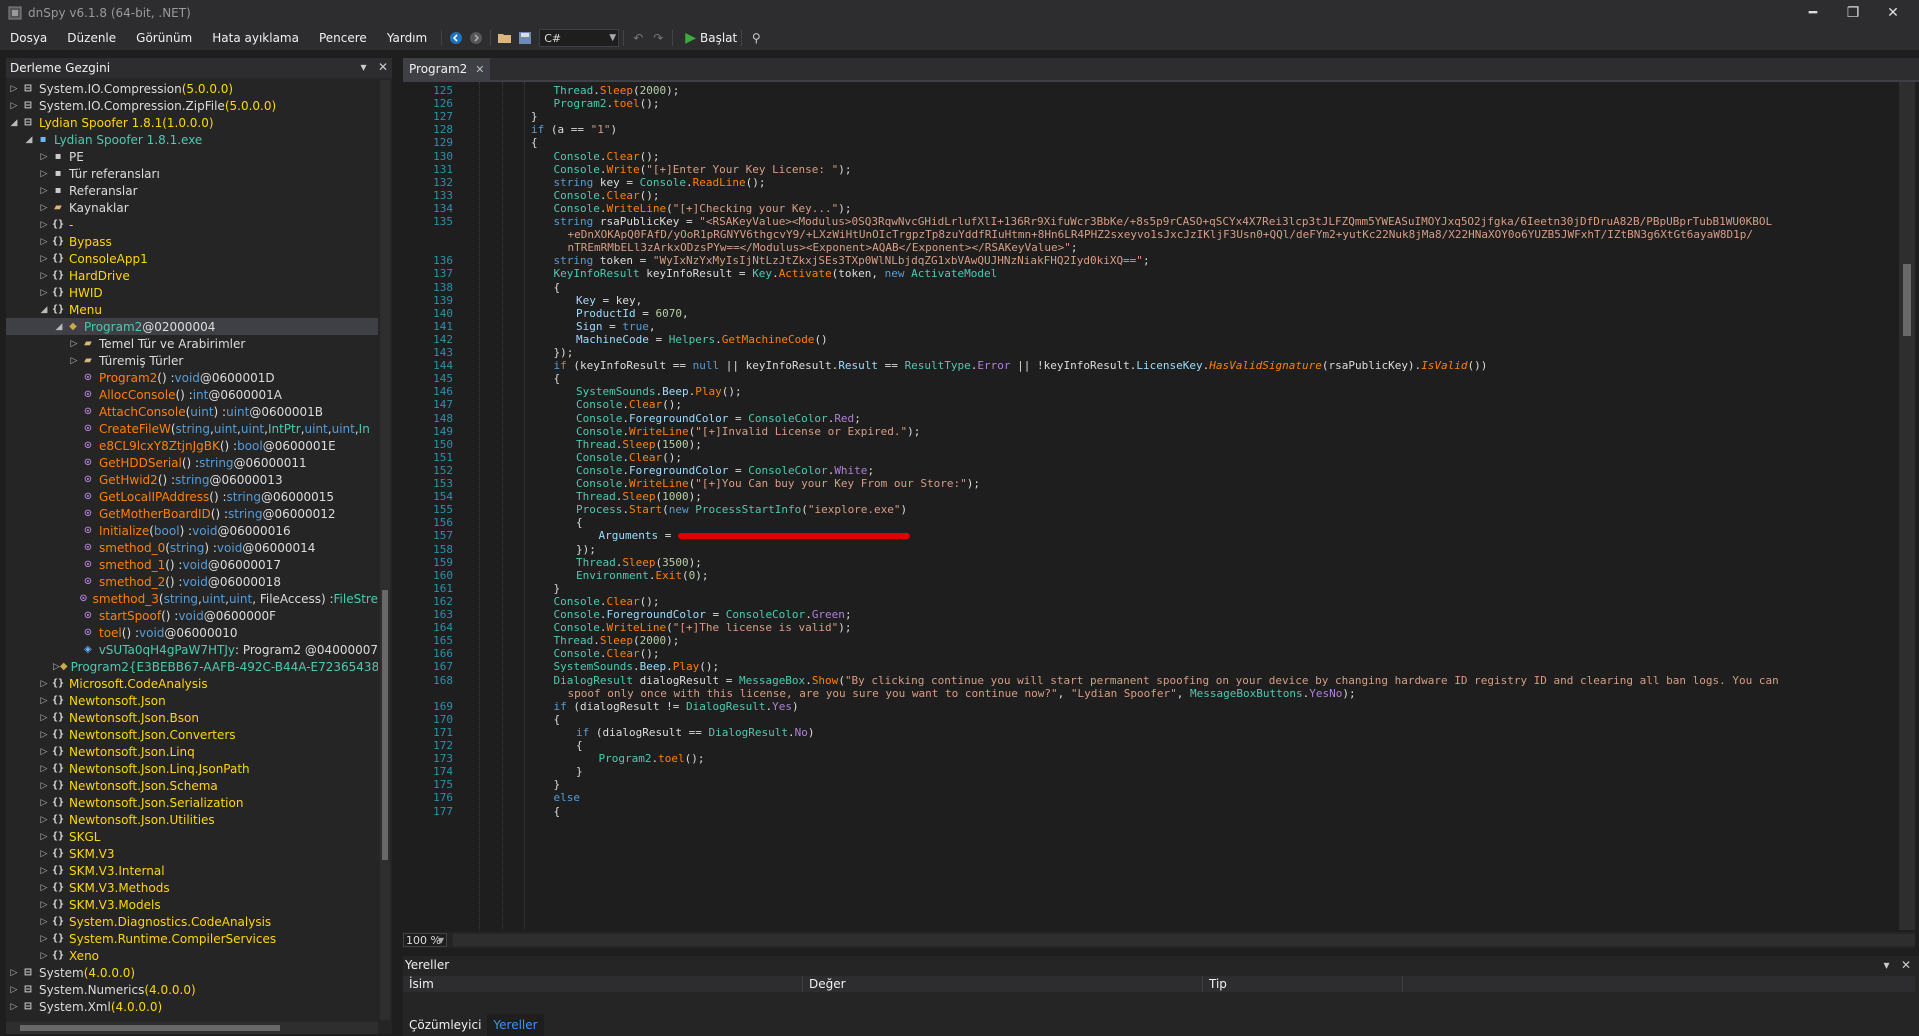 The image size is (1919, 1036). What do you see at coordinates (164, 38) in the screenshot?
I see `menu-view: Görünüm` at bounding box center [164, 38].